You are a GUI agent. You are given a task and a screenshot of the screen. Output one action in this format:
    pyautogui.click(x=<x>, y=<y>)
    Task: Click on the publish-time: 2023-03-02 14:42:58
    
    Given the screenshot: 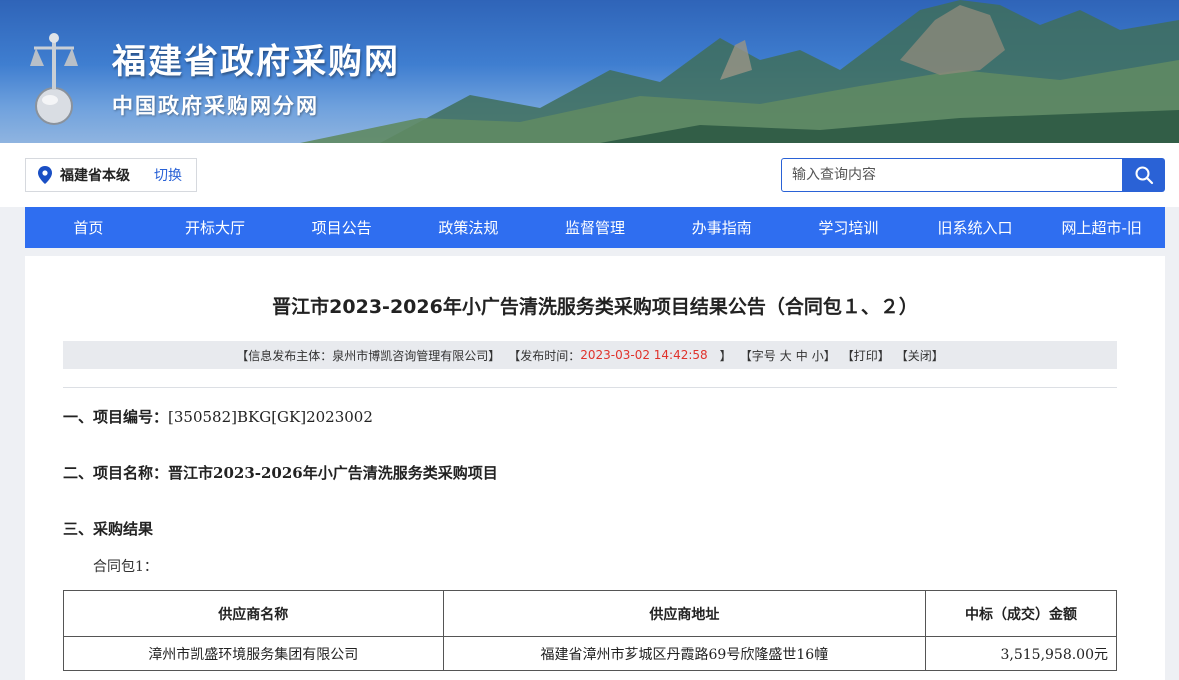 What is the action you would take?
    pyautogui.click(x=644, y=355)
    